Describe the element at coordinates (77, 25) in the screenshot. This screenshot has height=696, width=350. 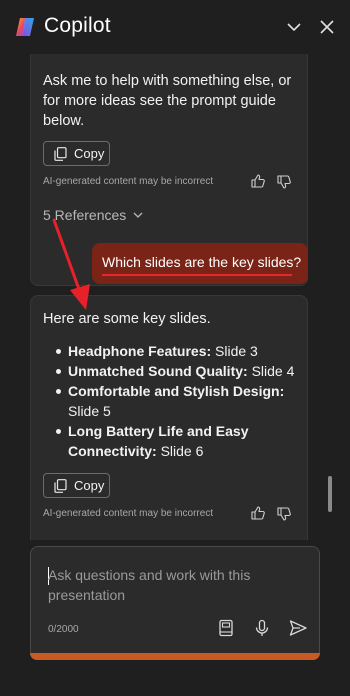
I see `app-title: Copilot` at that location.